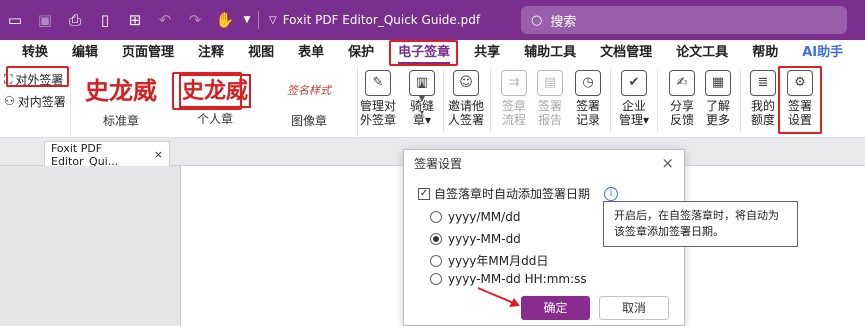  Describe the element at coordinates (422, 83) in the screenshot. I see `seam-seal-icon: ▥` at that location.